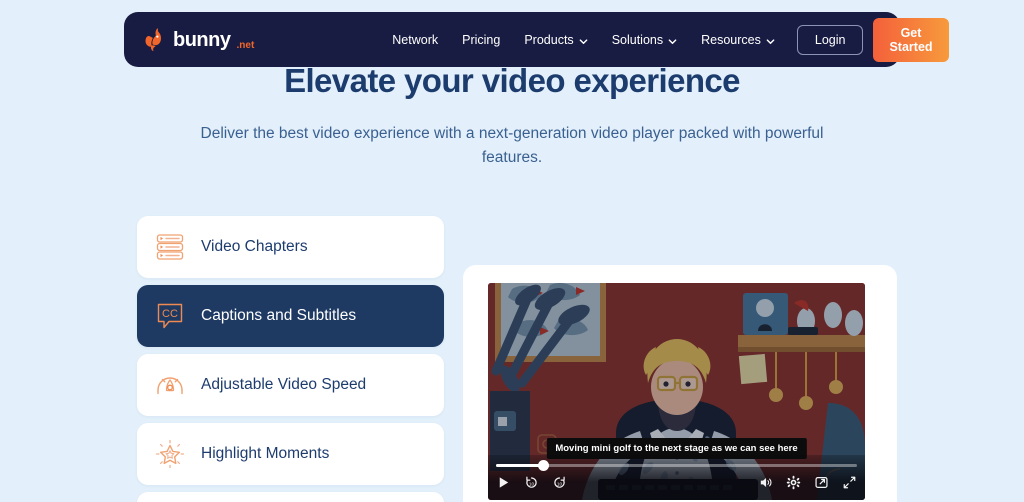  I want to click on brand-name: bunny, so click(202, 39).